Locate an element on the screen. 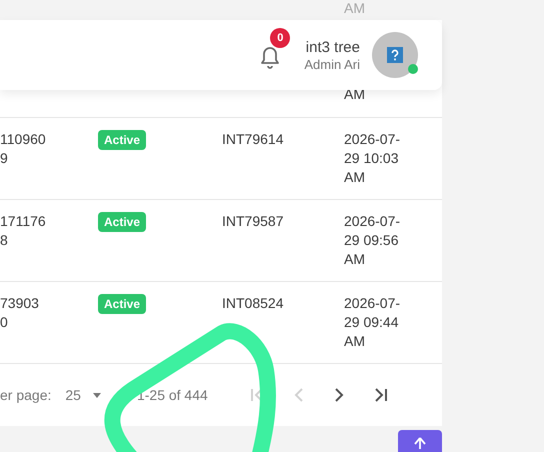 The image size is (544, 452). avatar is located at coordinates (395, 55).